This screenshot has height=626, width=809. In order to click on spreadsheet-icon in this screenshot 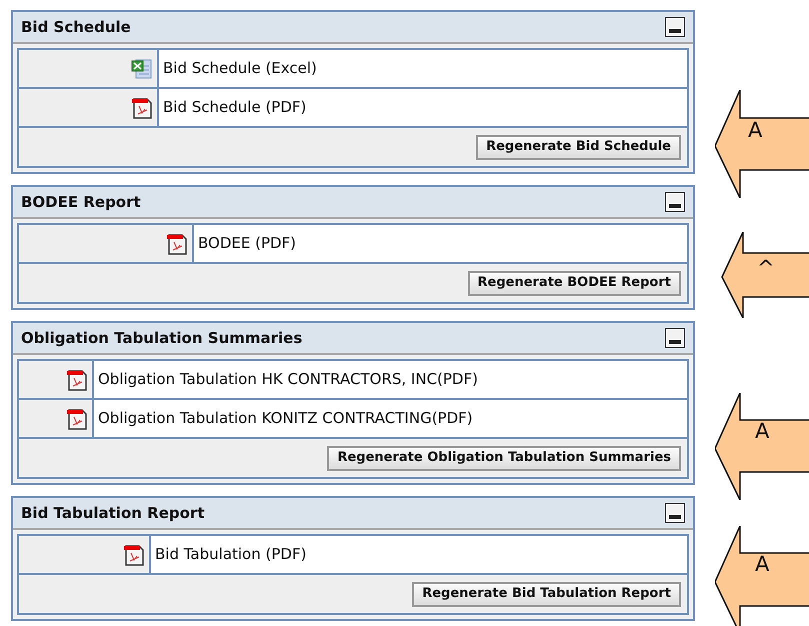, I will do `click(142, 69)`.